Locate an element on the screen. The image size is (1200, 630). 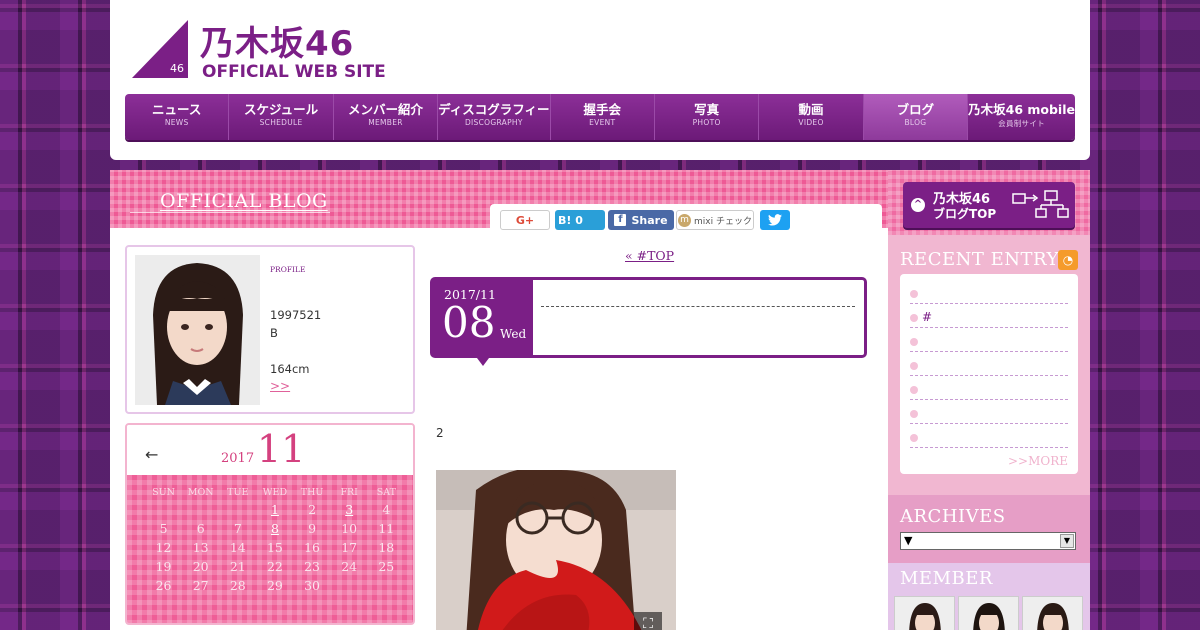
hatena-label: B! 0 is located at coordinates (570, 220).